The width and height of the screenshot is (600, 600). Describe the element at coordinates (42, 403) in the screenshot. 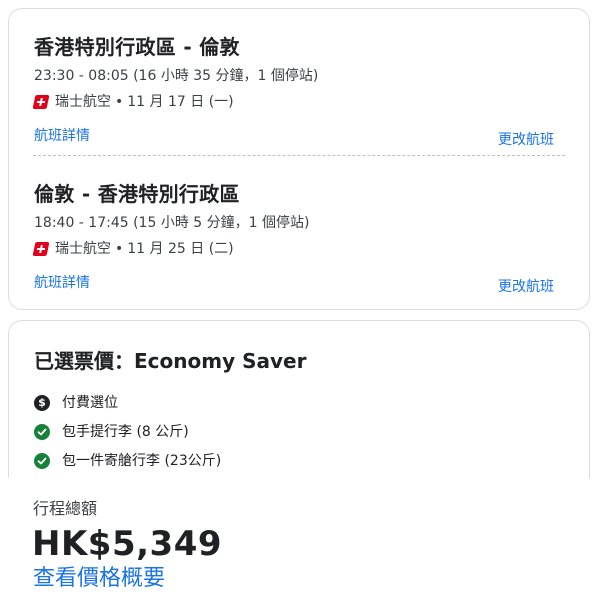

I see `dollar-icon: $` at that location.